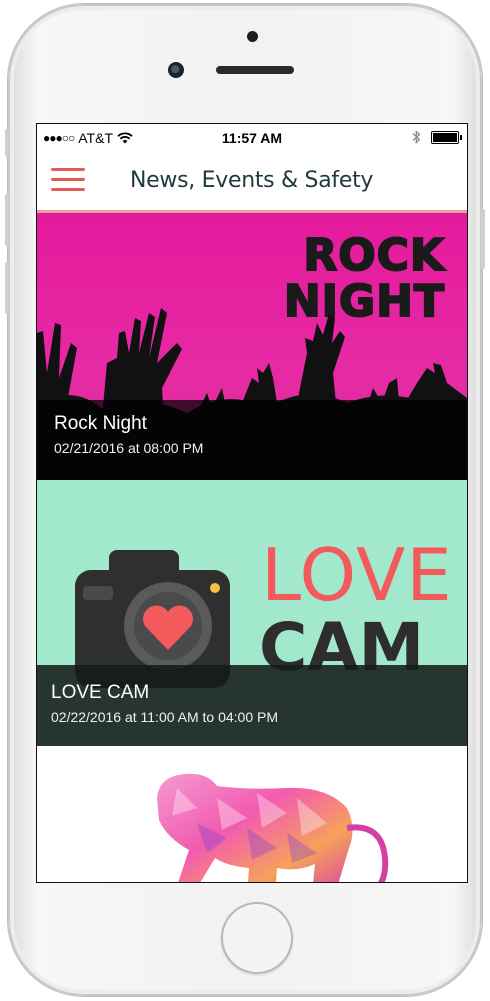 The image size is (490, 1001). I want to click on nav-bar: News, Events & Safety, so click(252, 182).